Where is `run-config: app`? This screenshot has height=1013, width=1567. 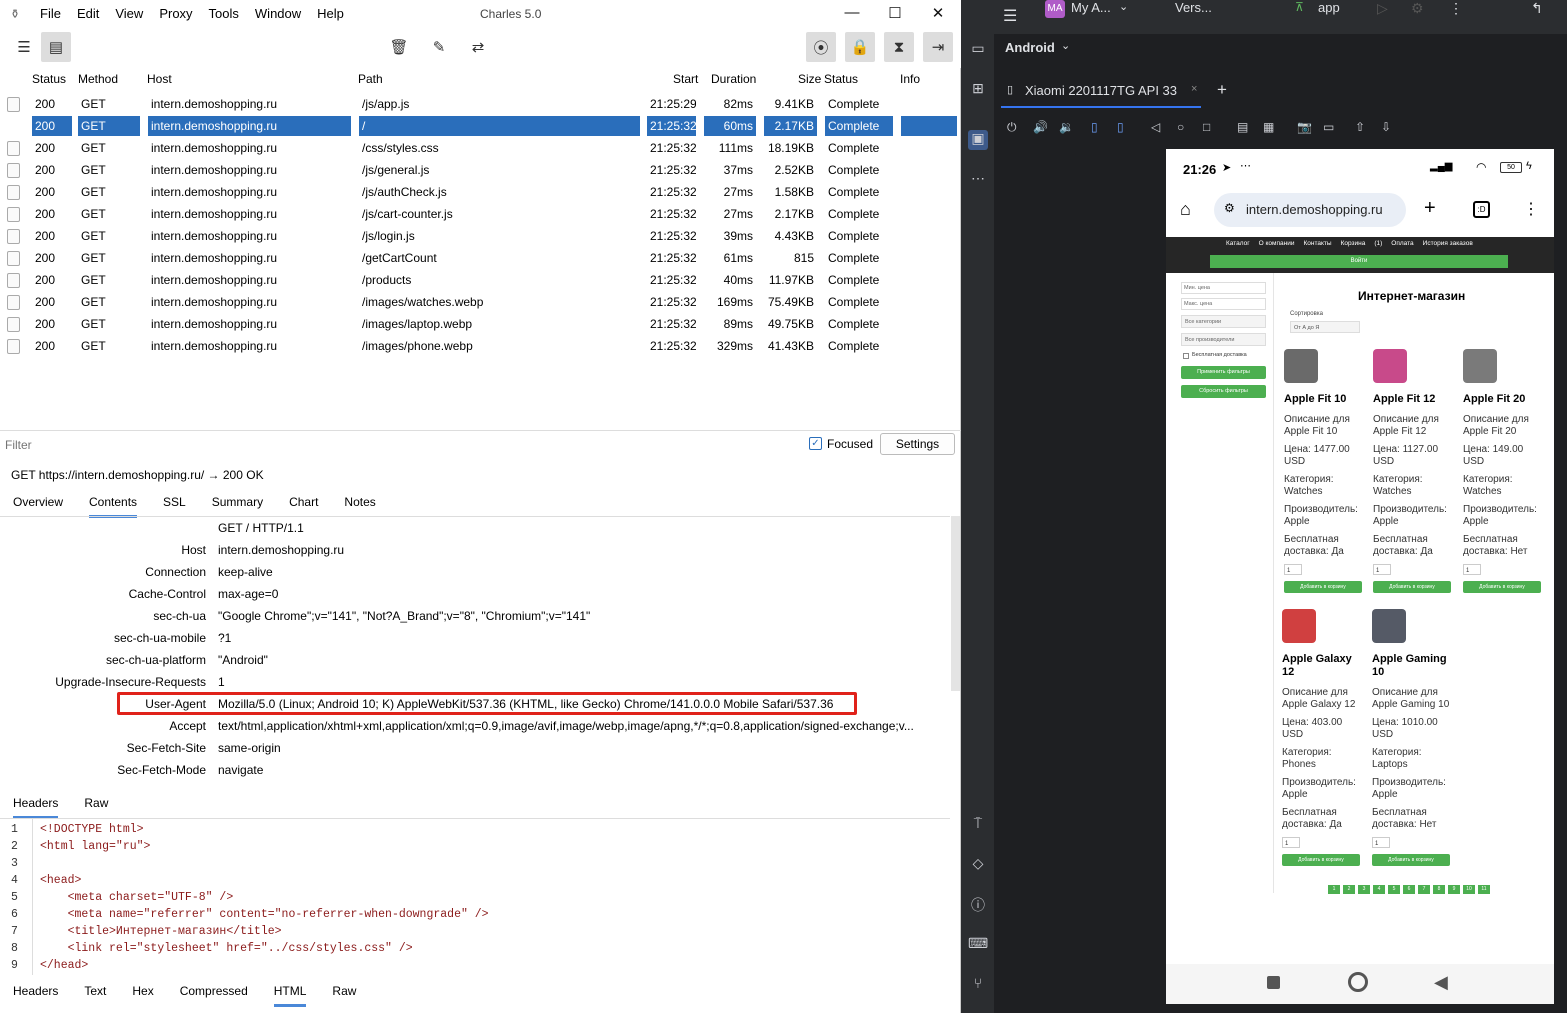 run-config: app is located at coordinates (1329, 7).